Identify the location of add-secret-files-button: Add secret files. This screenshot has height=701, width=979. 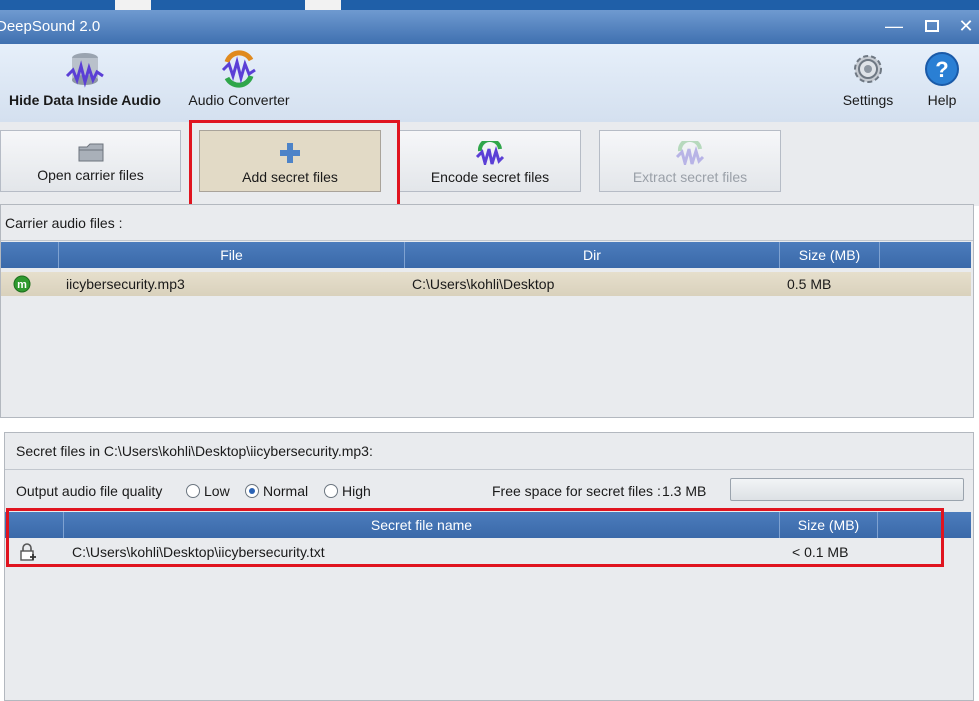
(290, 161).